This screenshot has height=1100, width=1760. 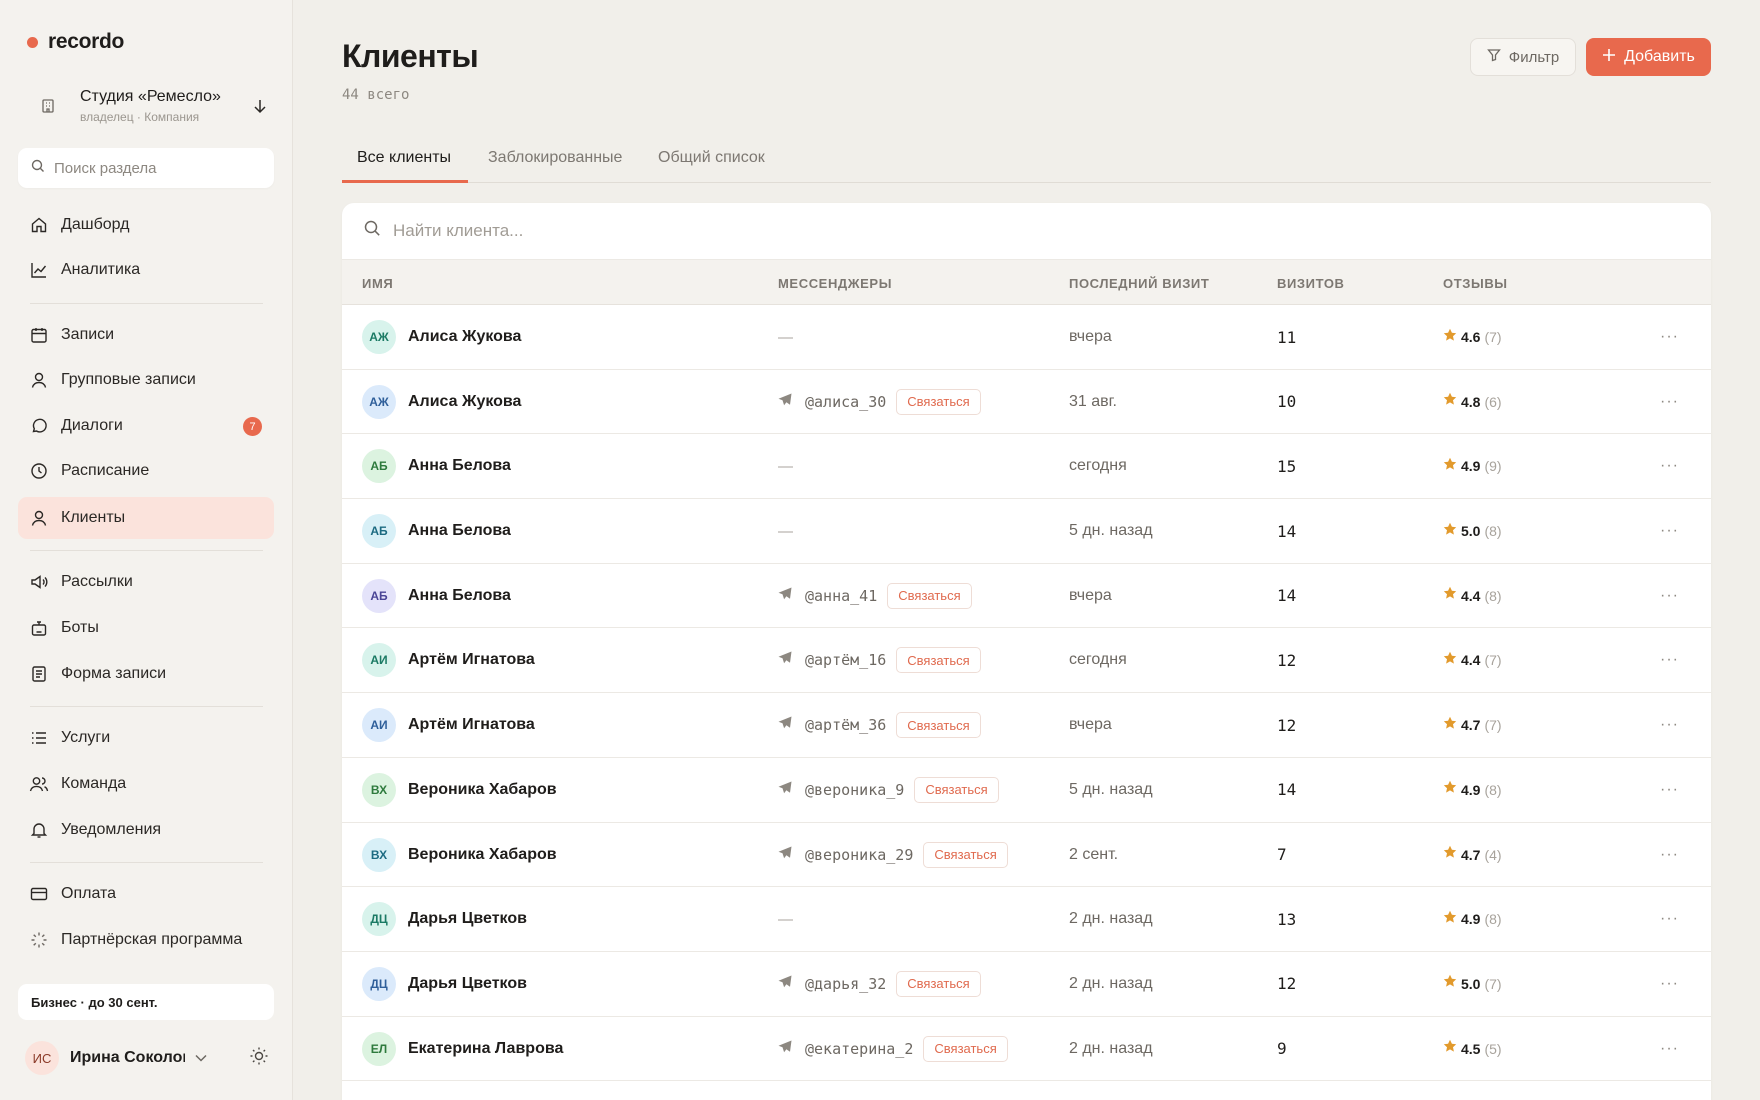 I want to click on messenger-handle: @дарья_32, so click(x=845, y=984).